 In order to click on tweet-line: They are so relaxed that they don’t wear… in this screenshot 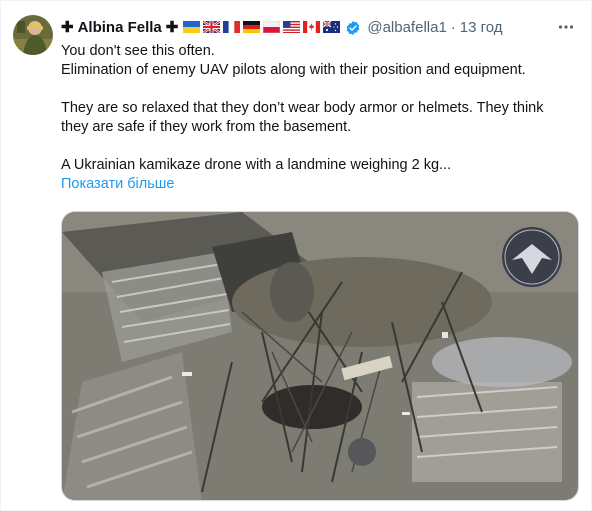, I will do `click(302, 108)`.